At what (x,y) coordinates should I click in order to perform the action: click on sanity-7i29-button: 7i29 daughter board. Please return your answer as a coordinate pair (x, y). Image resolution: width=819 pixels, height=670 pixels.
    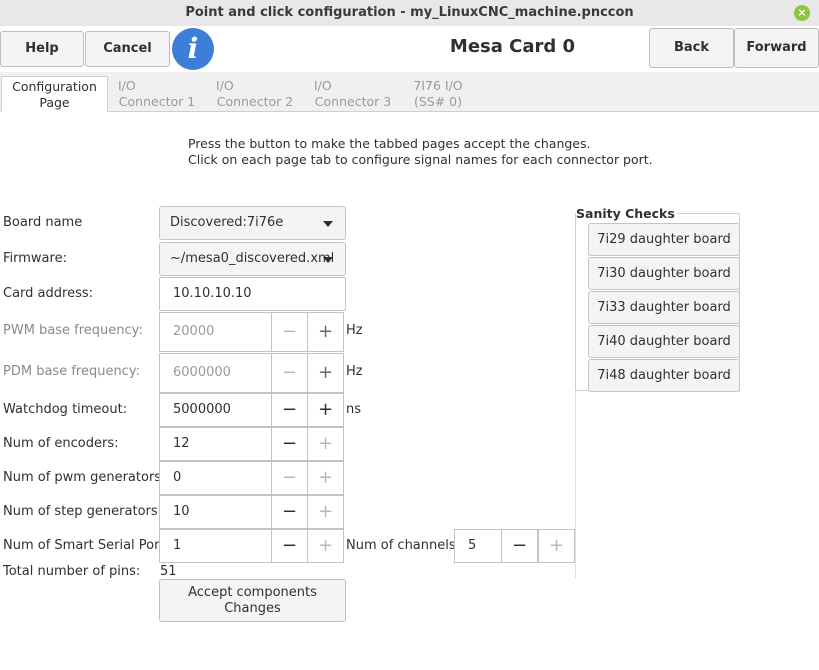
    Looking at the image, I should click on (664, 239).